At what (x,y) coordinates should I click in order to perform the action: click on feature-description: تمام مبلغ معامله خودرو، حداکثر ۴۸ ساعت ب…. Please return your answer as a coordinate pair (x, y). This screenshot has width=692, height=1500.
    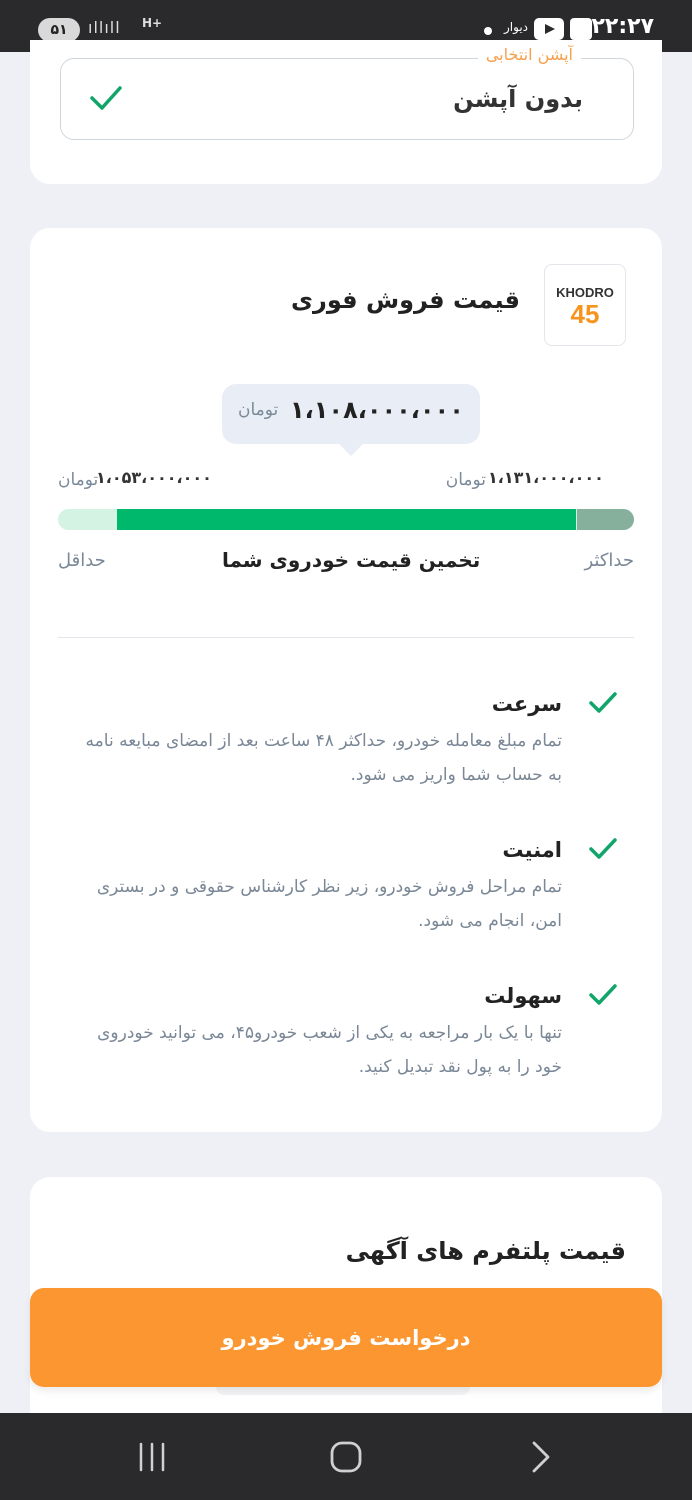
    Looking at the image, I should click on (323, 758).